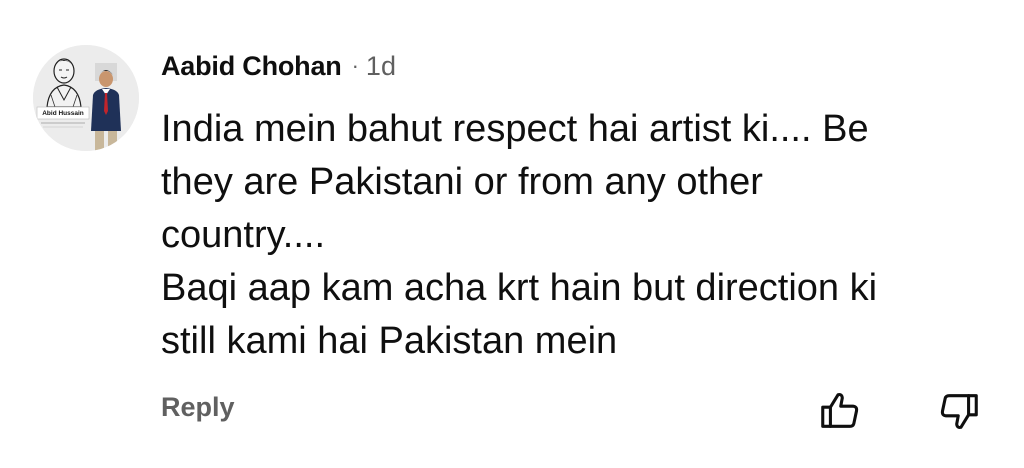  I want to click on timestamp: 1d, so click(380, 65).